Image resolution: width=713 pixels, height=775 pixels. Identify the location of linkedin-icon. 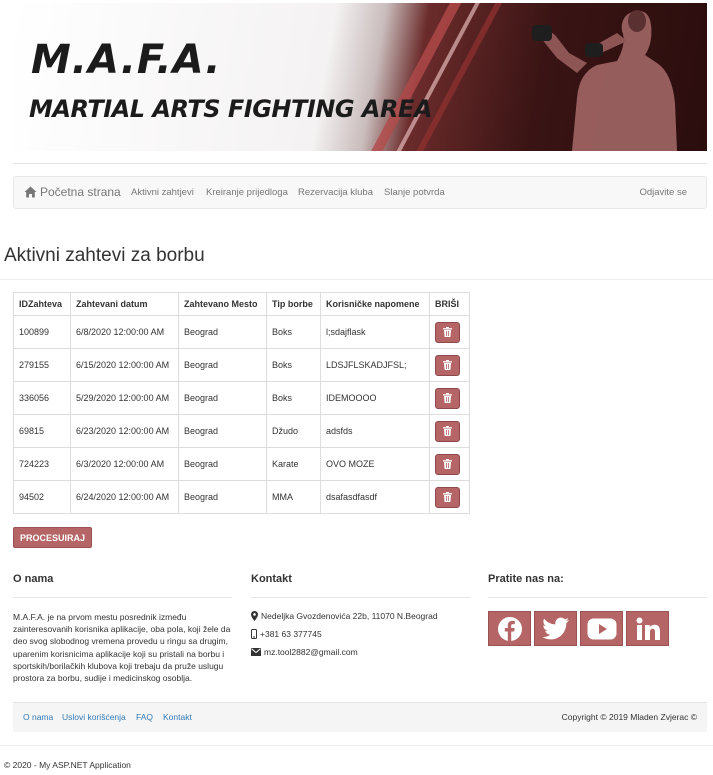
(648, 628).